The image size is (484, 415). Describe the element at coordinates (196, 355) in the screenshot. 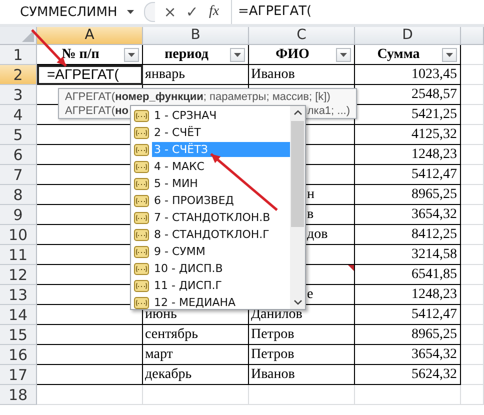

I see `table-cell: март` at that location.